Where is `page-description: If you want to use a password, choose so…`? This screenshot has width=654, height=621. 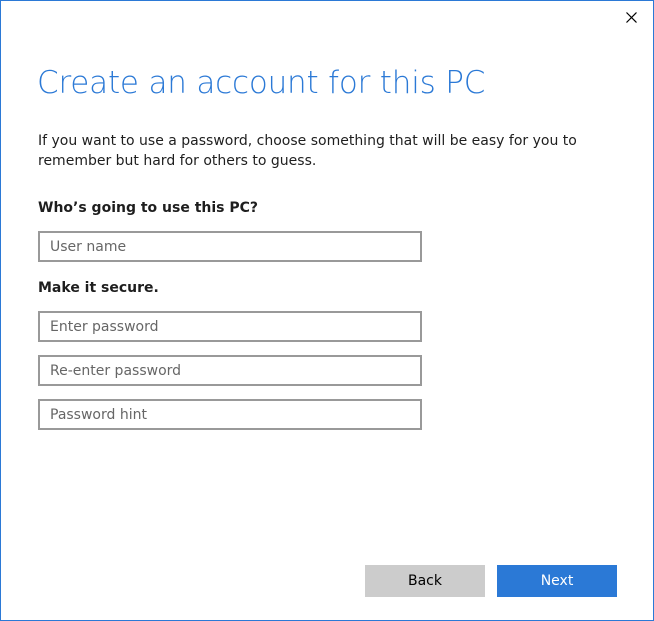 page-description: If you want to use a password, choose so… is located at coordinates (307, 151).